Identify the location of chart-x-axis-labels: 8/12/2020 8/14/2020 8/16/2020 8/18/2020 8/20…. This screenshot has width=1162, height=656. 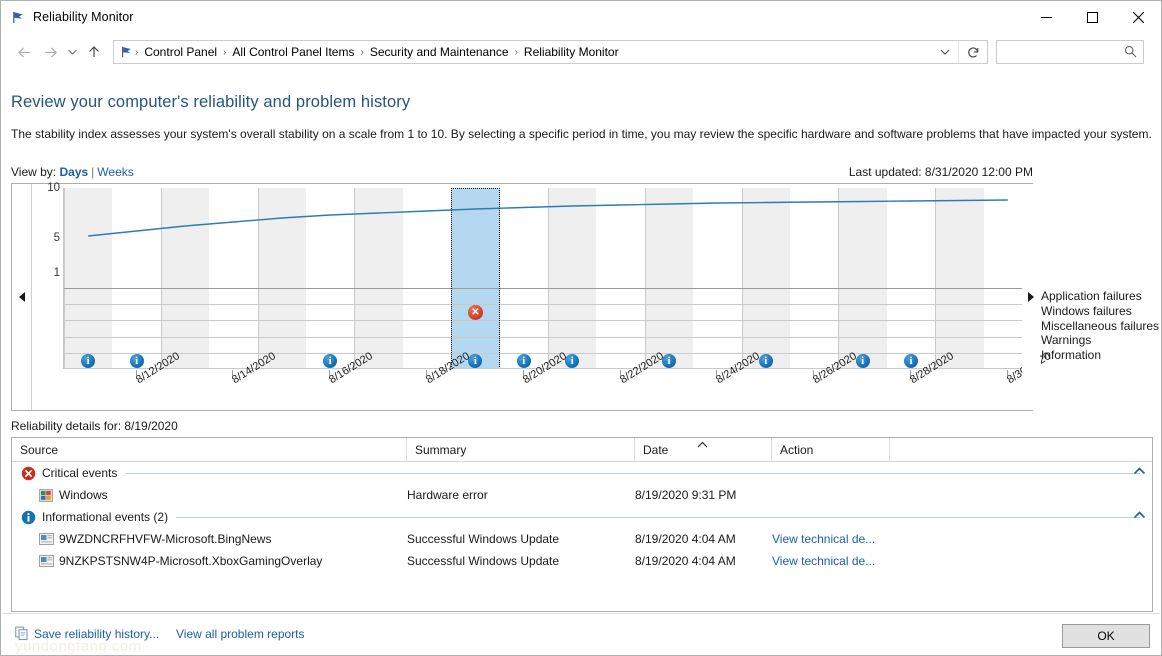
(558, 380).